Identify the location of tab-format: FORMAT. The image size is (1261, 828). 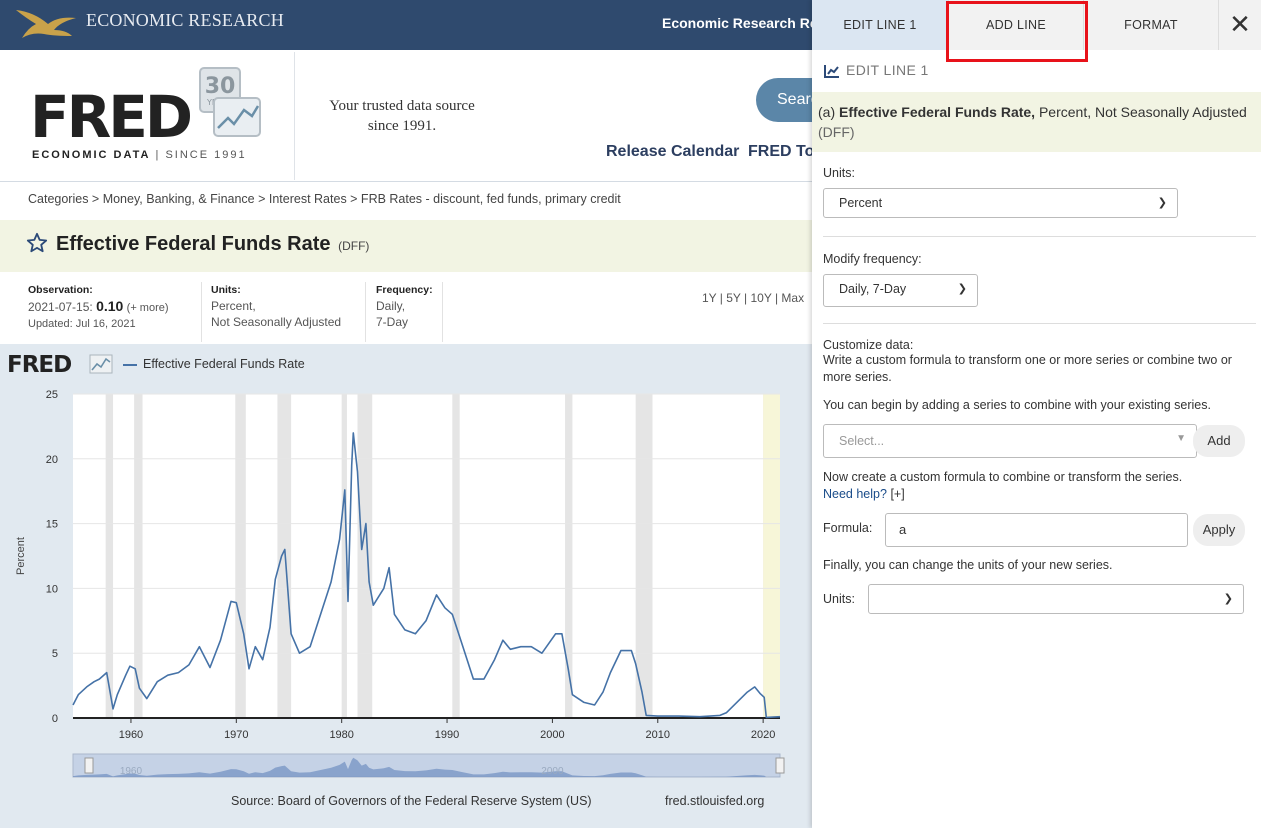
(1150, 25).